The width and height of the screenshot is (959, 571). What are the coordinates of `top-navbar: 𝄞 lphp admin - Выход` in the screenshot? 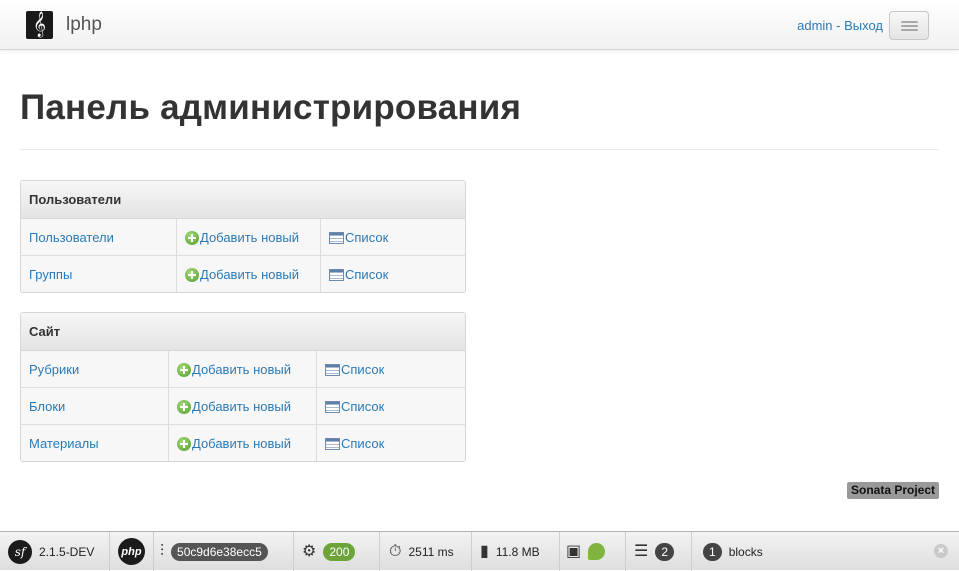 It's located at (479, 25).